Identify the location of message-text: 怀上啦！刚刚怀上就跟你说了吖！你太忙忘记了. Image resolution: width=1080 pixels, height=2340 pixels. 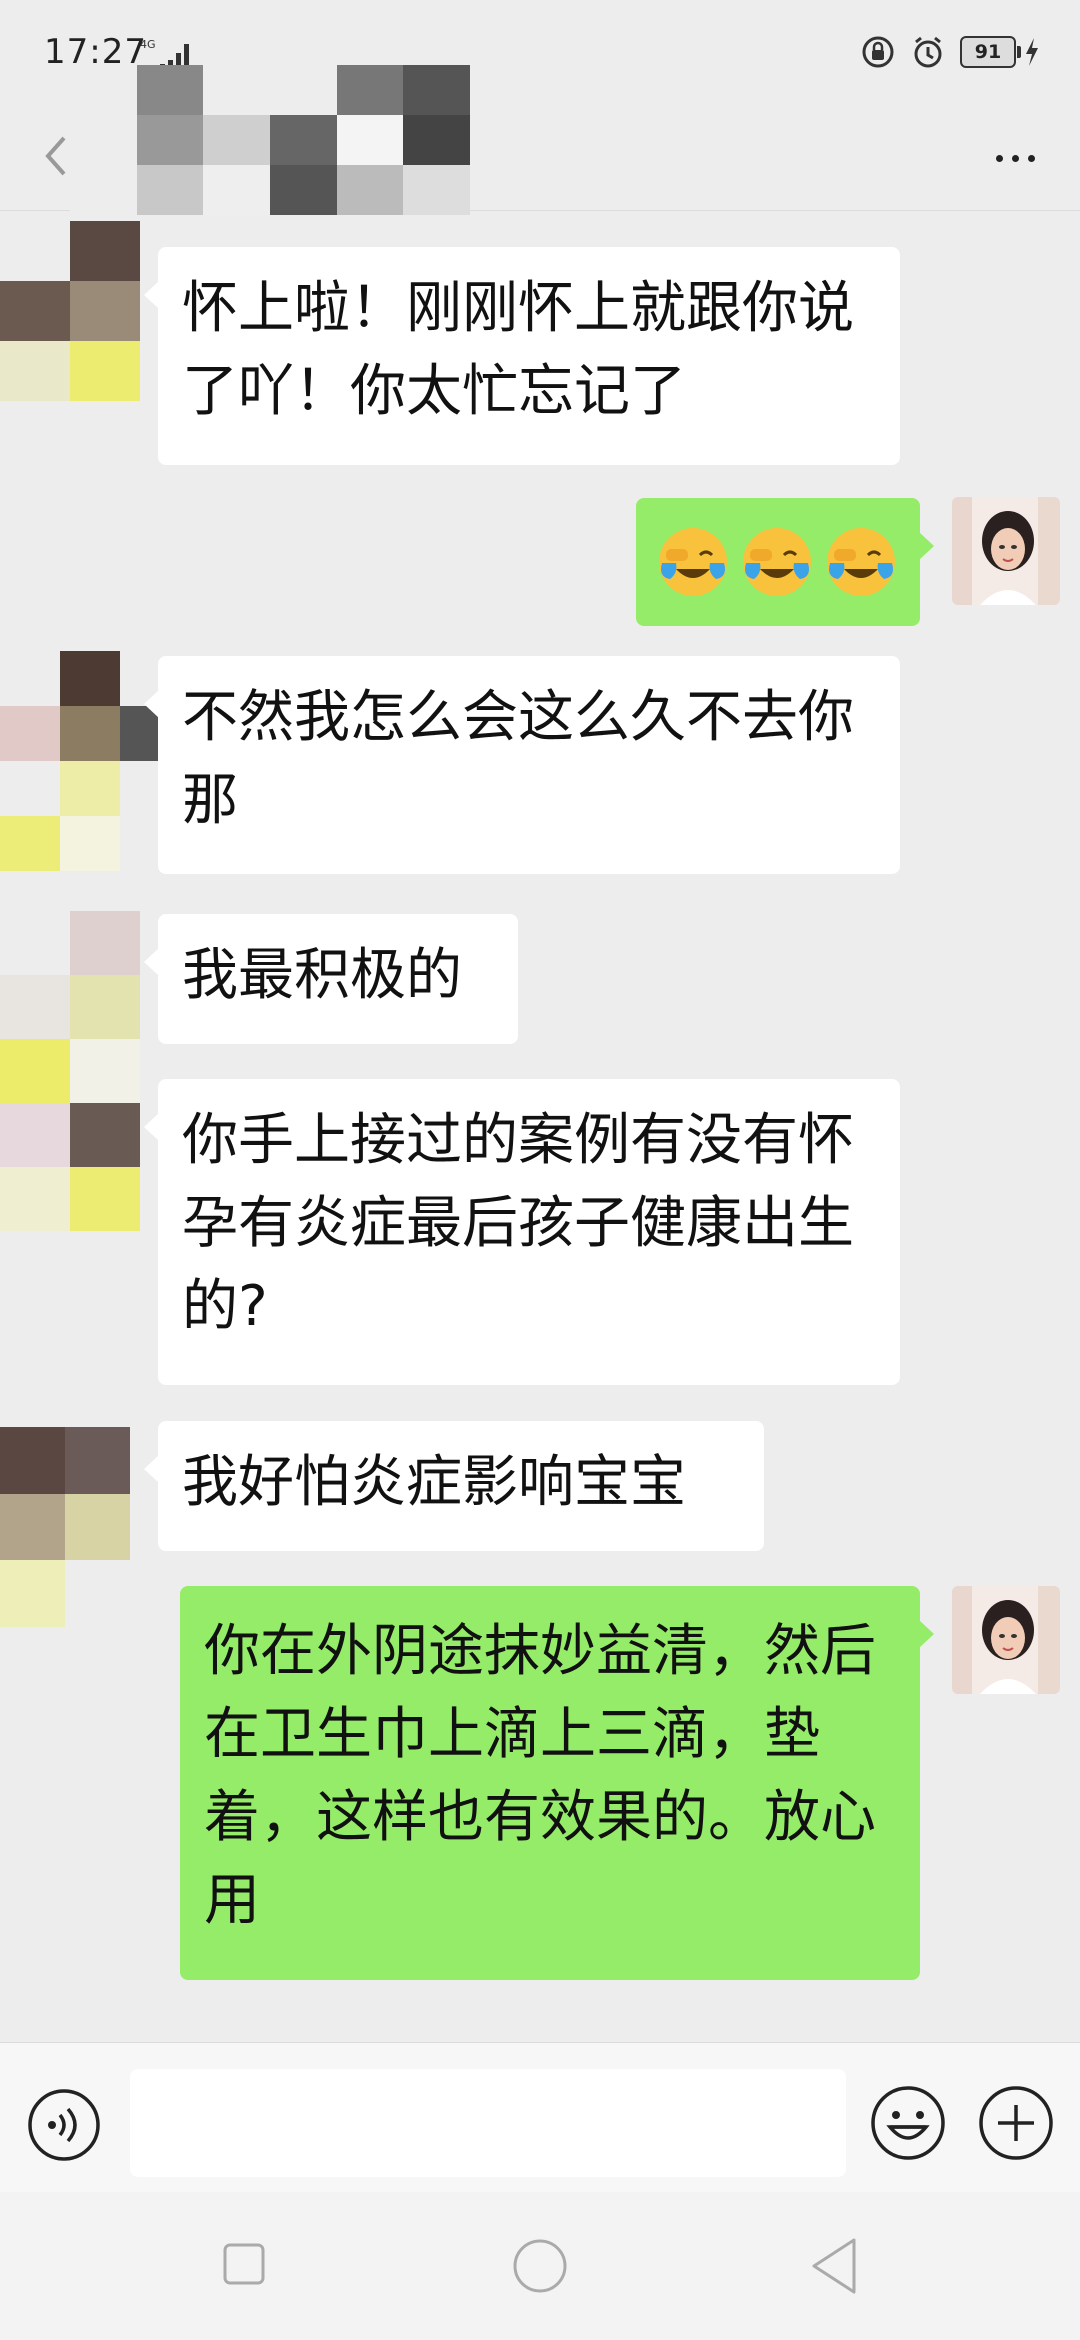
(518, 350).